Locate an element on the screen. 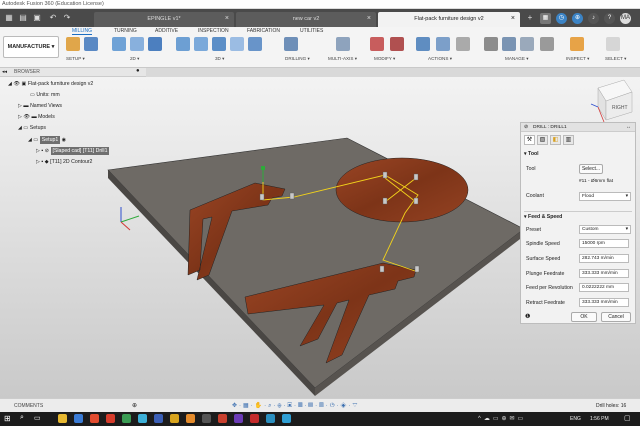  new-tab-icon: + is located at coordinates (530, 18).